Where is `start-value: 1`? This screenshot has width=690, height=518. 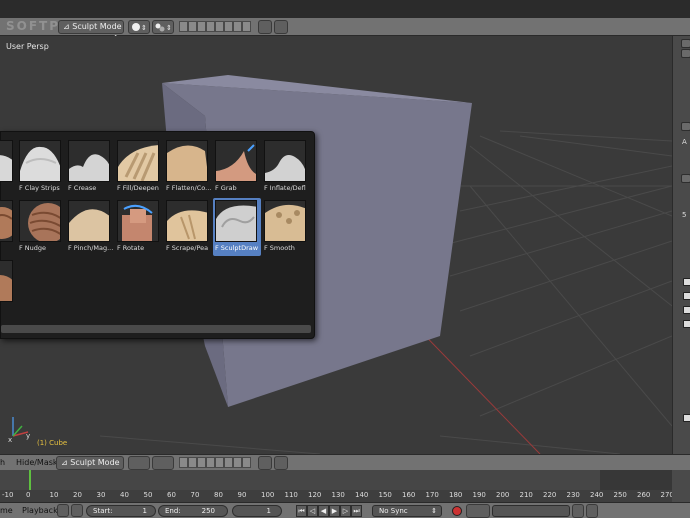
start-value: 1 is located at coordinates (144, 511).